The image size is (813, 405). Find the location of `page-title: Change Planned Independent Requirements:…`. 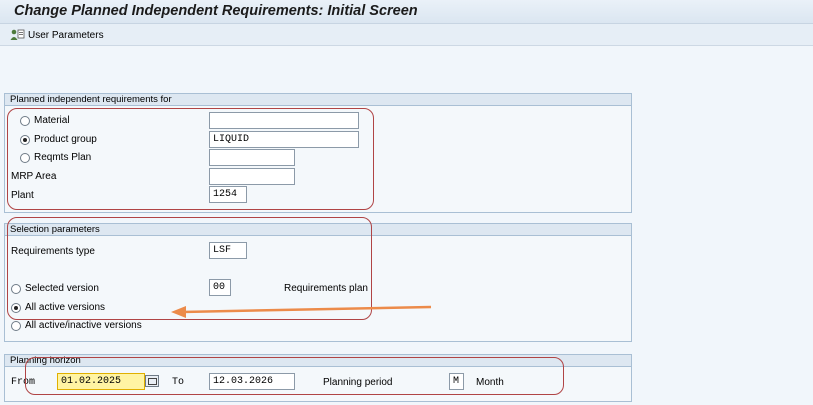

page-title: Change Planned Independent Requirements:… is located at coordinates (216, 11).